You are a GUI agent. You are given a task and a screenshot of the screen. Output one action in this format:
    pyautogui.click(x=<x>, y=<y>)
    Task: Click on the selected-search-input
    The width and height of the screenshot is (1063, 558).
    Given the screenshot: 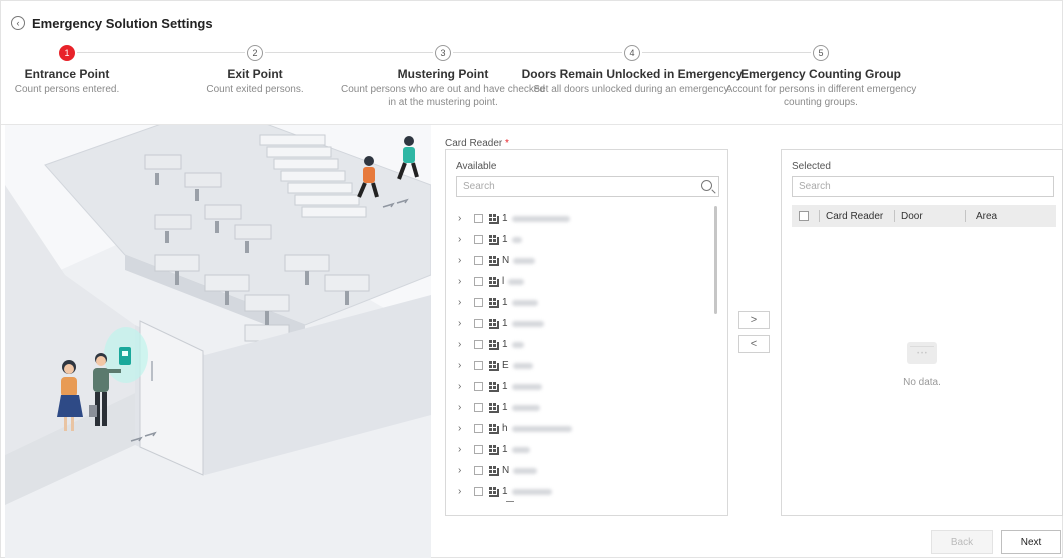 What is the action you would take?
    pyautogui.click(x=923, y=186)
    